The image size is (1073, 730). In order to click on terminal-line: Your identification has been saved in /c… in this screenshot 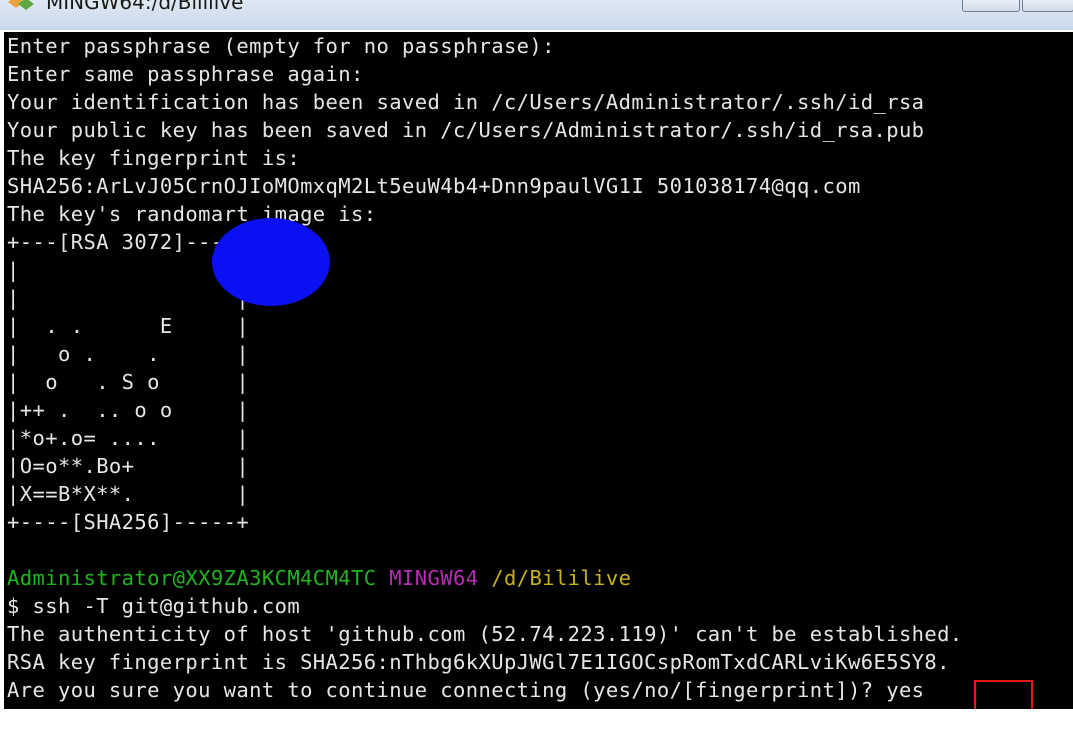, I will do `click(466, 102)`.